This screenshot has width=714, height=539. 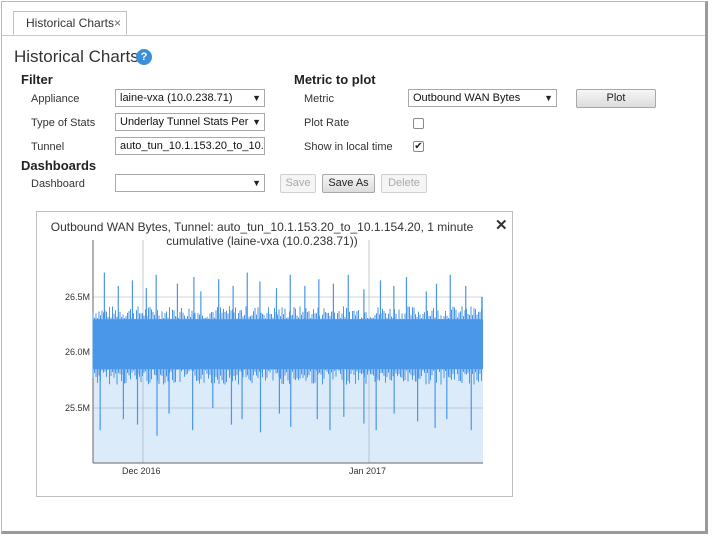 What do you see at coordinates (404, 183) in the screenshot?
I see `delete-button: Delete` at bounding box center [404, 183].